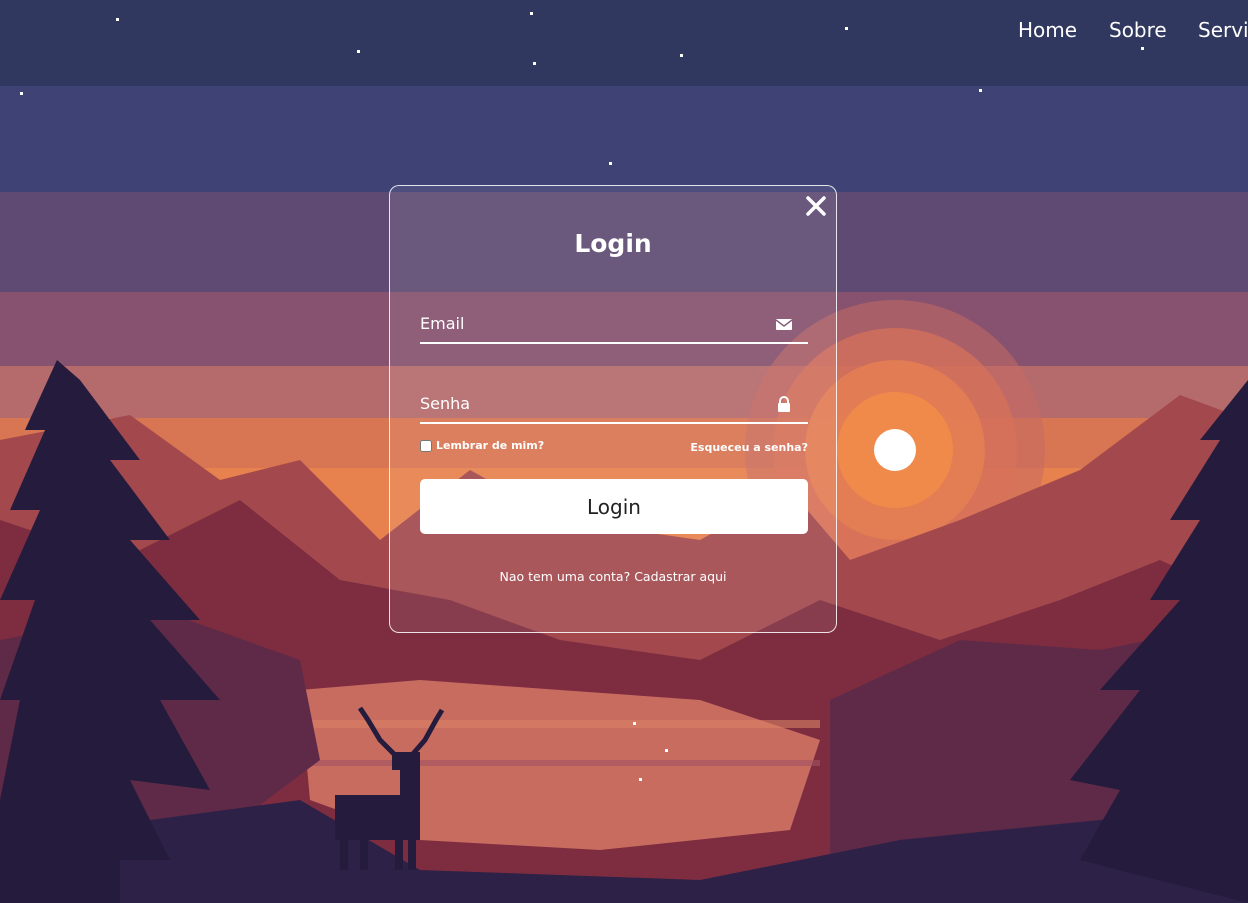 The height and width of the screenshot is (903, 1248). What do you see at coordinates (426, 445) in the screenshot?
I see `remember-checkbox` at bounding box center [426, 445].